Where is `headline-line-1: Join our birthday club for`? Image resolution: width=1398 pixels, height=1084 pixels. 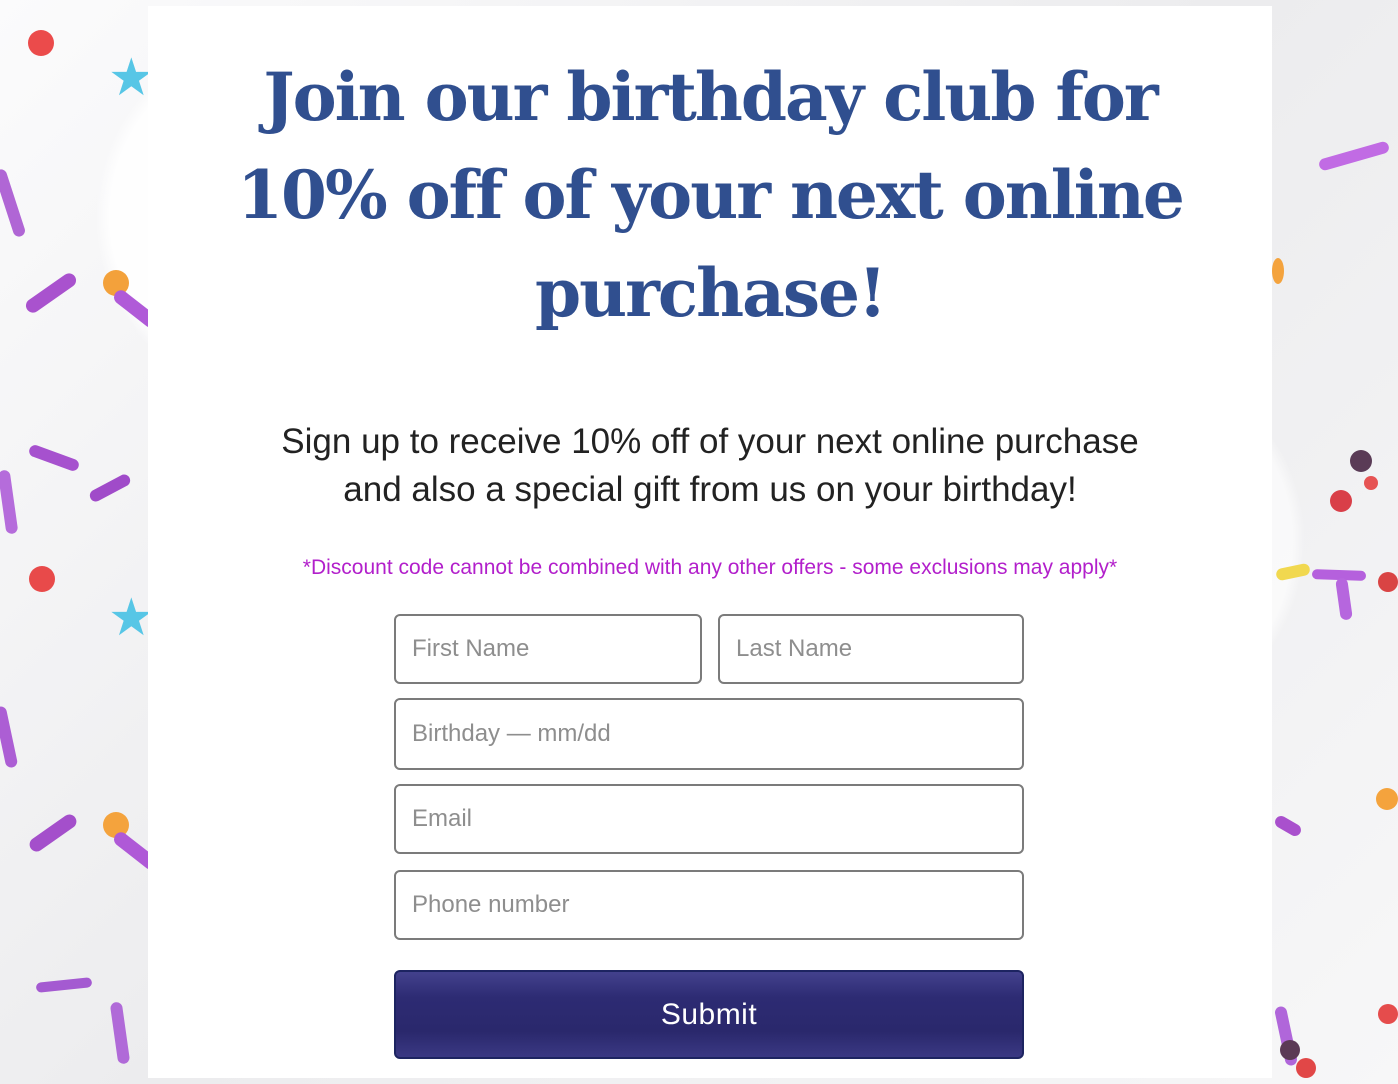
headline-line-1: Join our birthday club for is located at coordinates (710, 97).